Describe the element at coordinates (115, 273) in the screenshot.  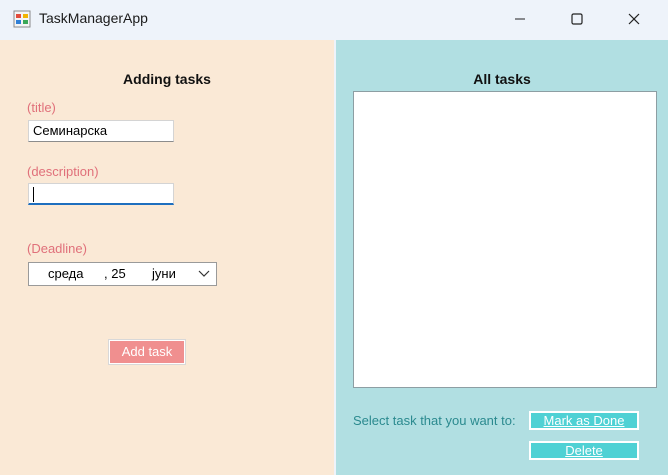
I see `deadline-day: , 25` at that location.